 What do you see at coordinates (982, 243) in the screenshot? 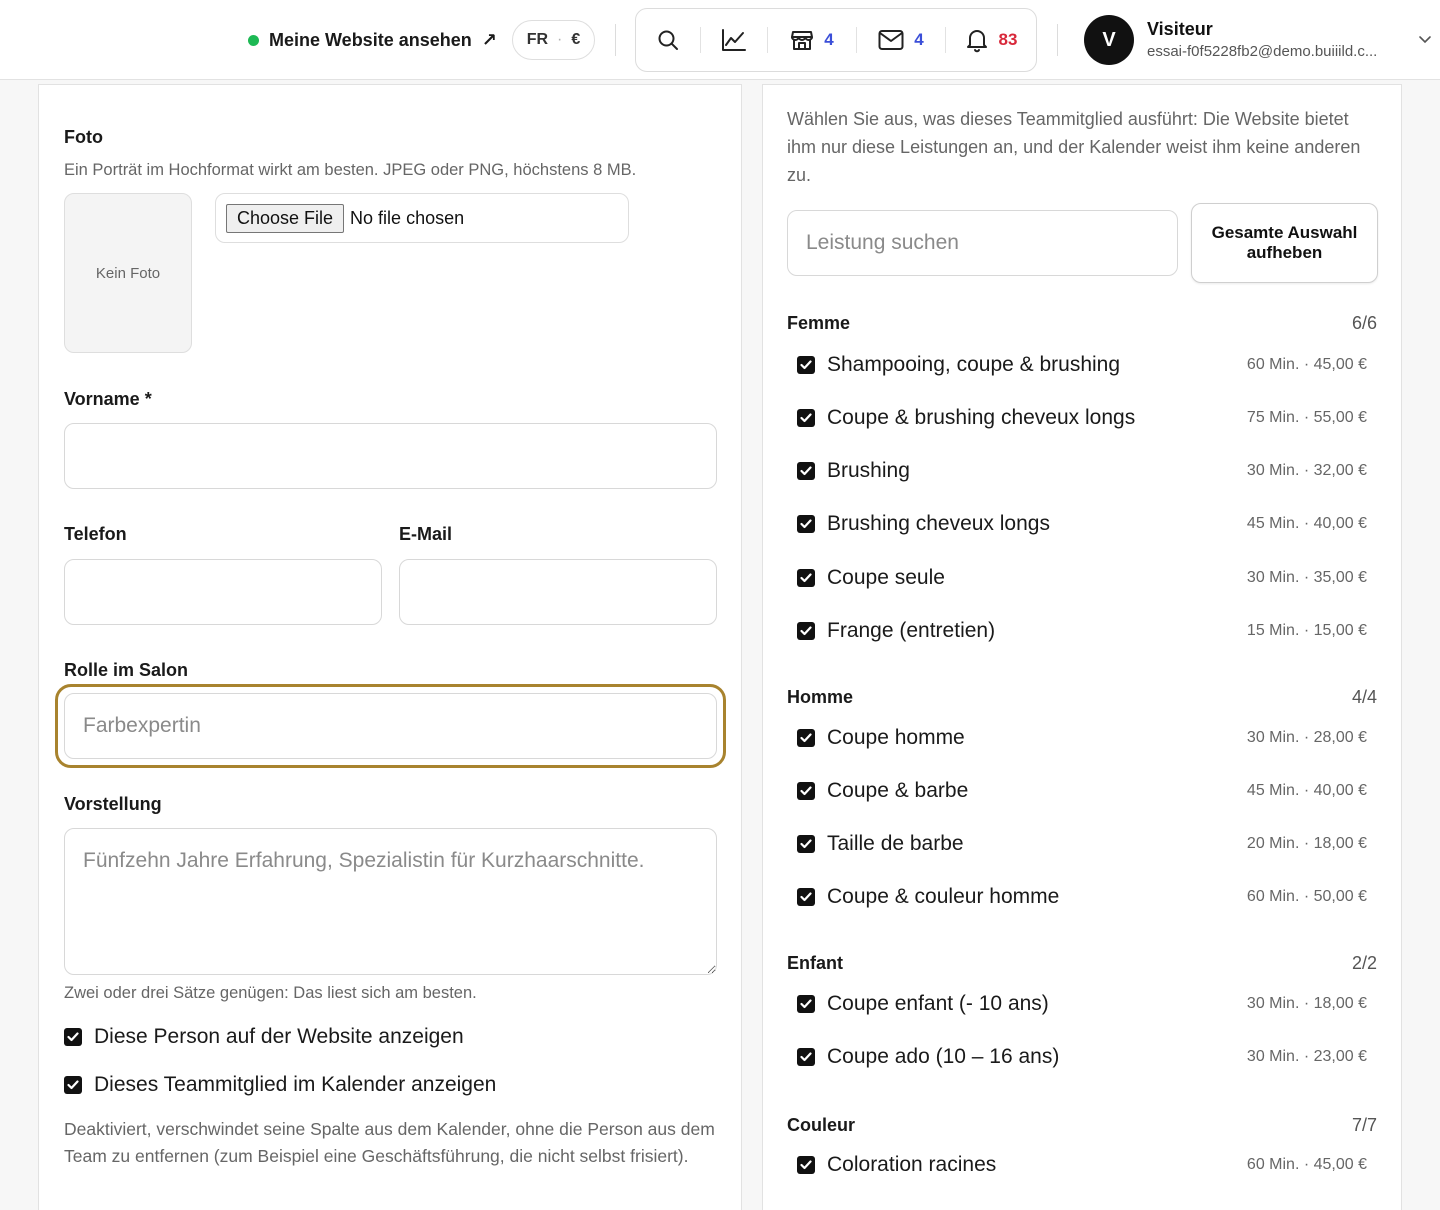
I see `service-search-input` at bounding box center [982, 243].